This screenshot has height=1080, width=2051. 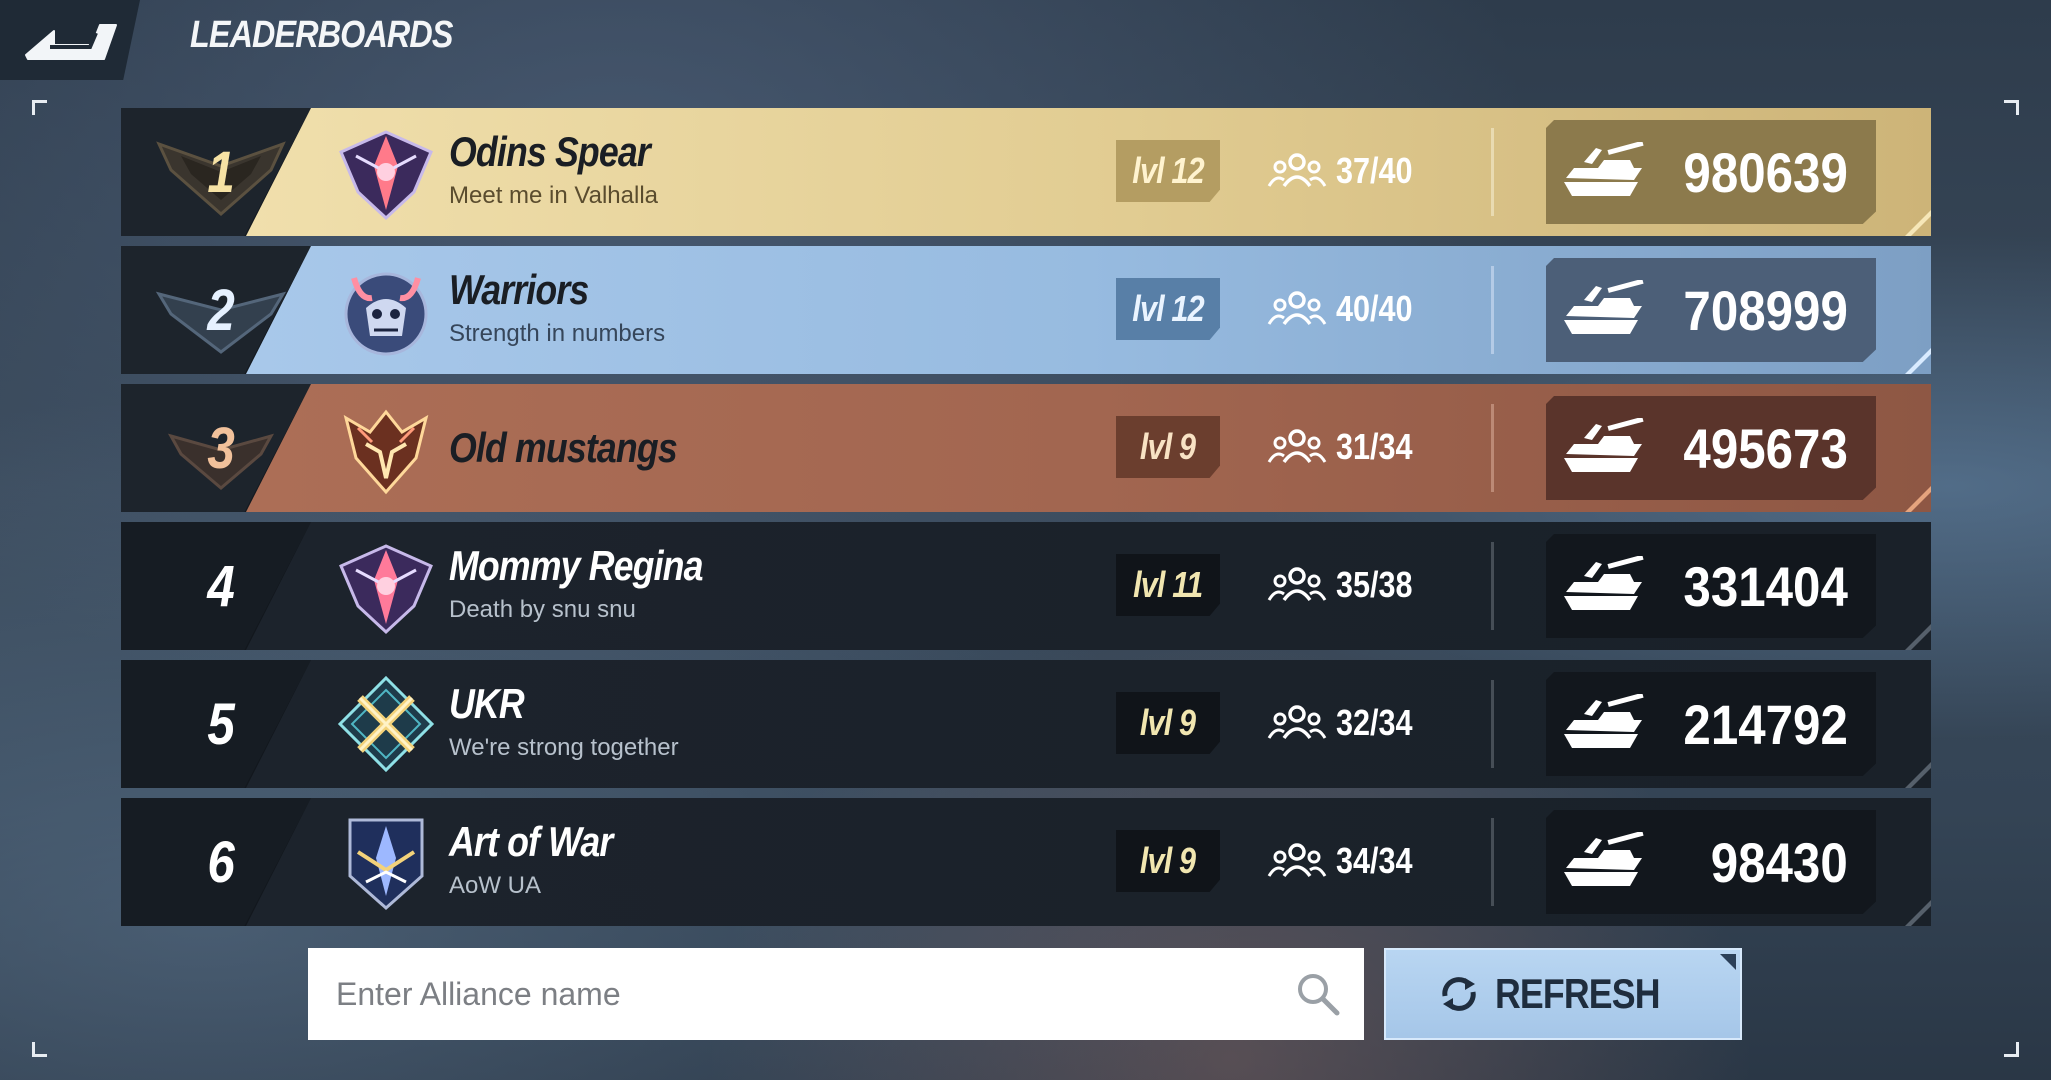 I want to click on member-count: 34/34, so click(x=1346, y=861).